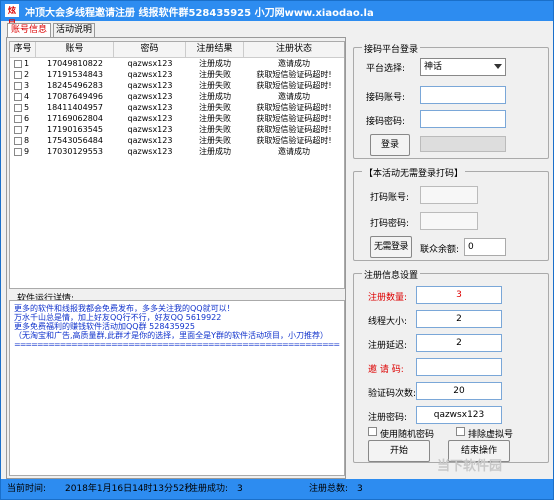  I want to click on tab-activity-info: 活动说明, so click(74, 30).